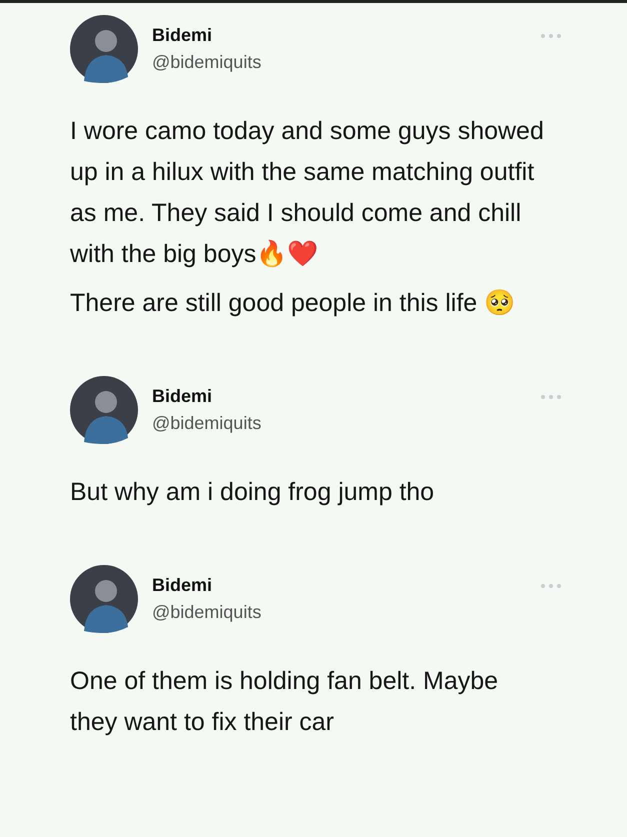 Image resolution: width=627 pixels, height=837 pixels. Describe the element at coordinates (285, 702) in the screenshot. I see `tweet-text: One of them is holding fan belt. Maybe they want to fix their car` at that location.